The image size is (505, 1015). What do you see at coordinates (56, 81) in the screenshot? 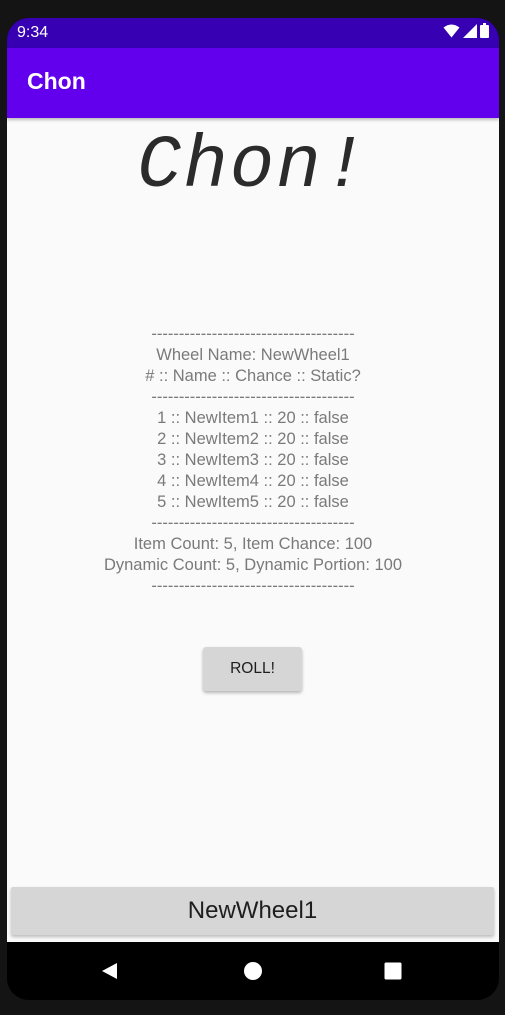
I see `app-title: Chon` at bounding box center [56, 81].